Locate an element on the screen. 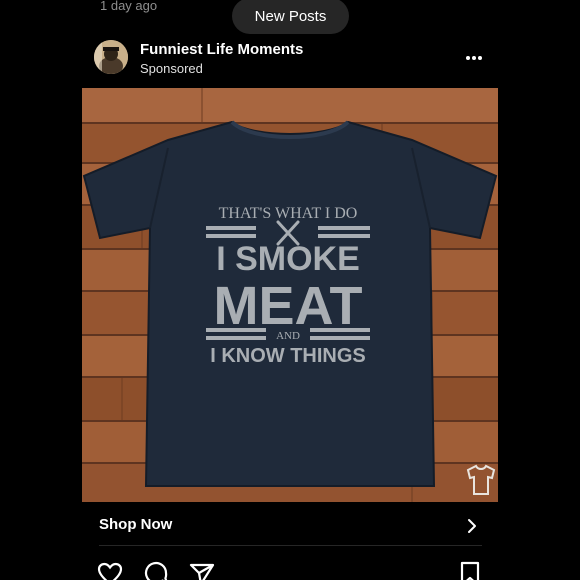 The height and width of the screenshot is (580, 580). comment-button is located at coordinates (156, 570).